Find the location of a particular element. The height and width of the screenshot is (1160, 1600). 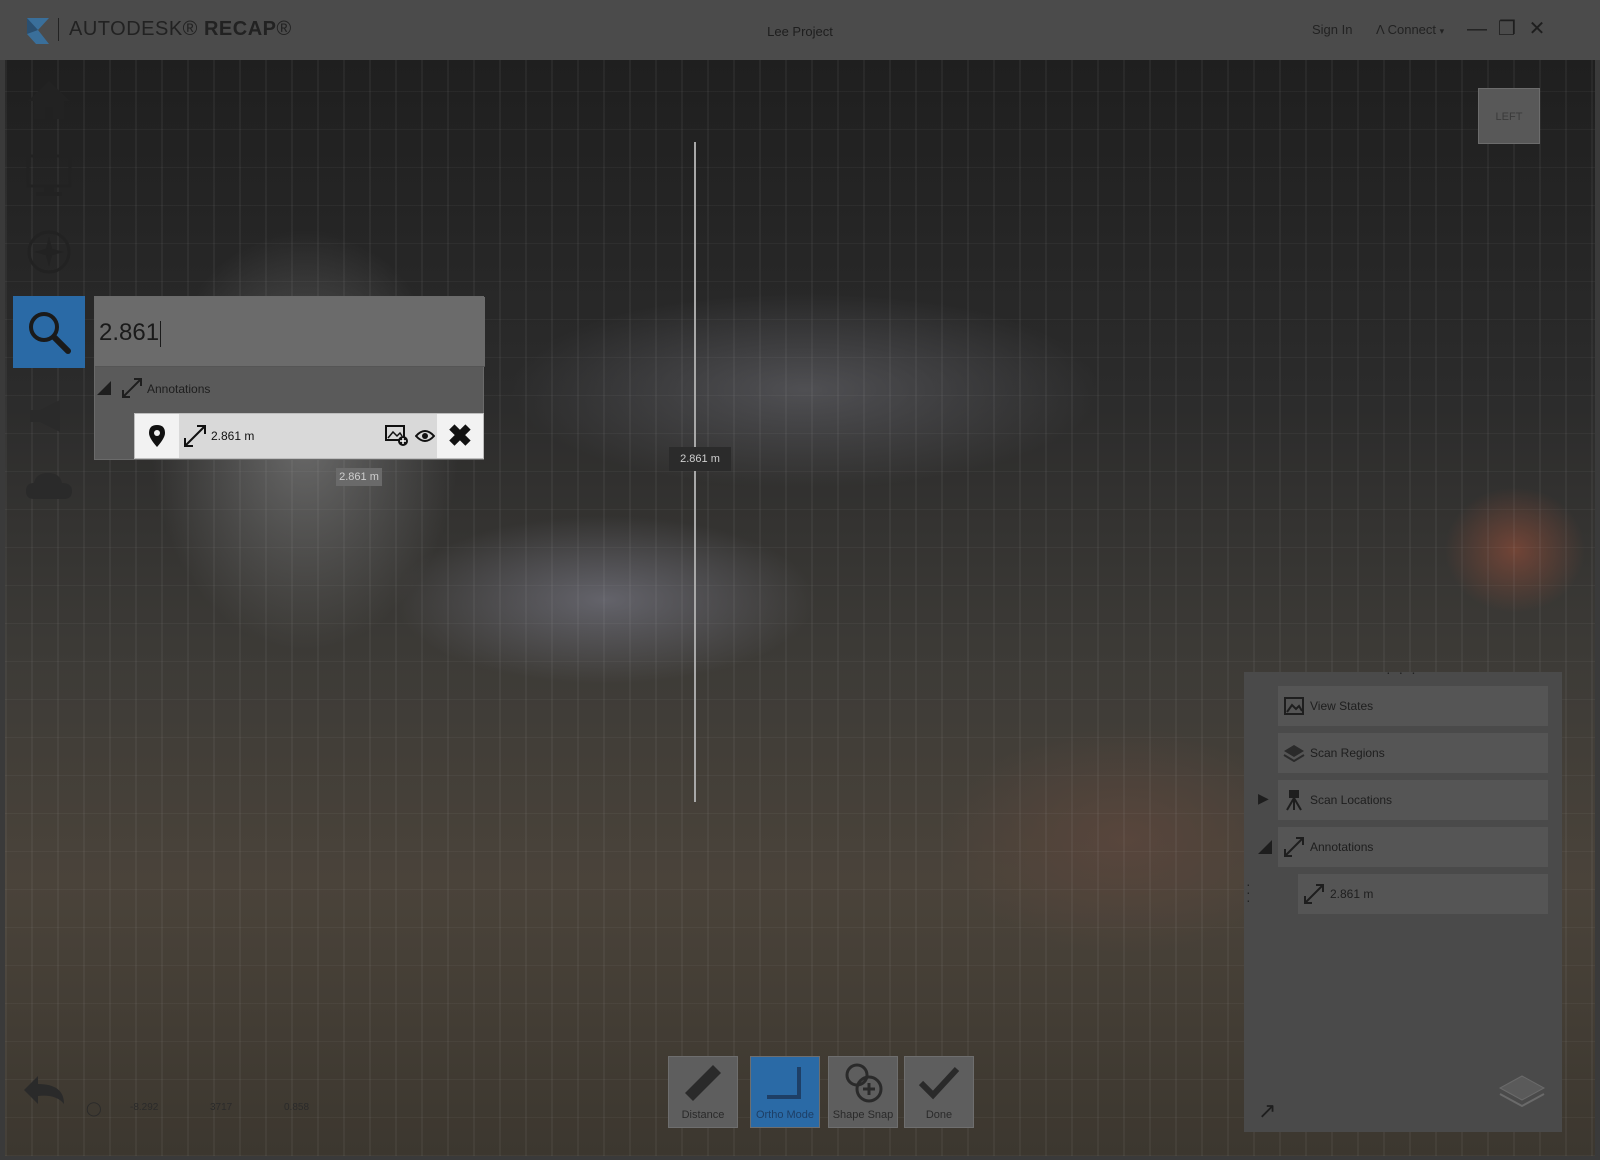

project-title: Lee Project is located at coordinates (800, 31).